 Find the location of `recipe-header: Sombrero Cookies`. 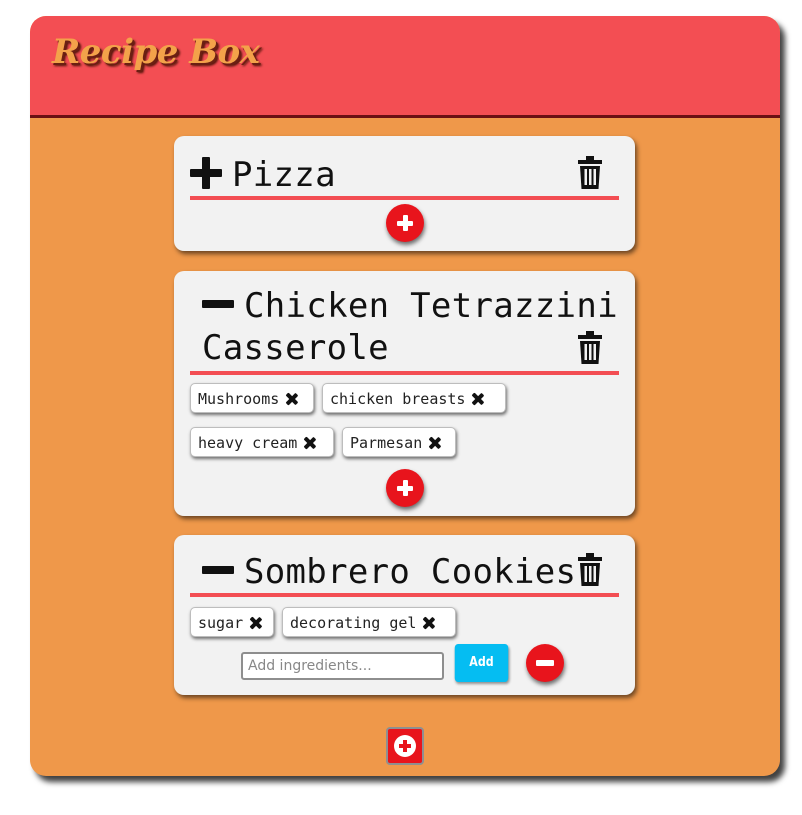

recipe-header: Sombrero Cookies is located at coordinates (404, 566).